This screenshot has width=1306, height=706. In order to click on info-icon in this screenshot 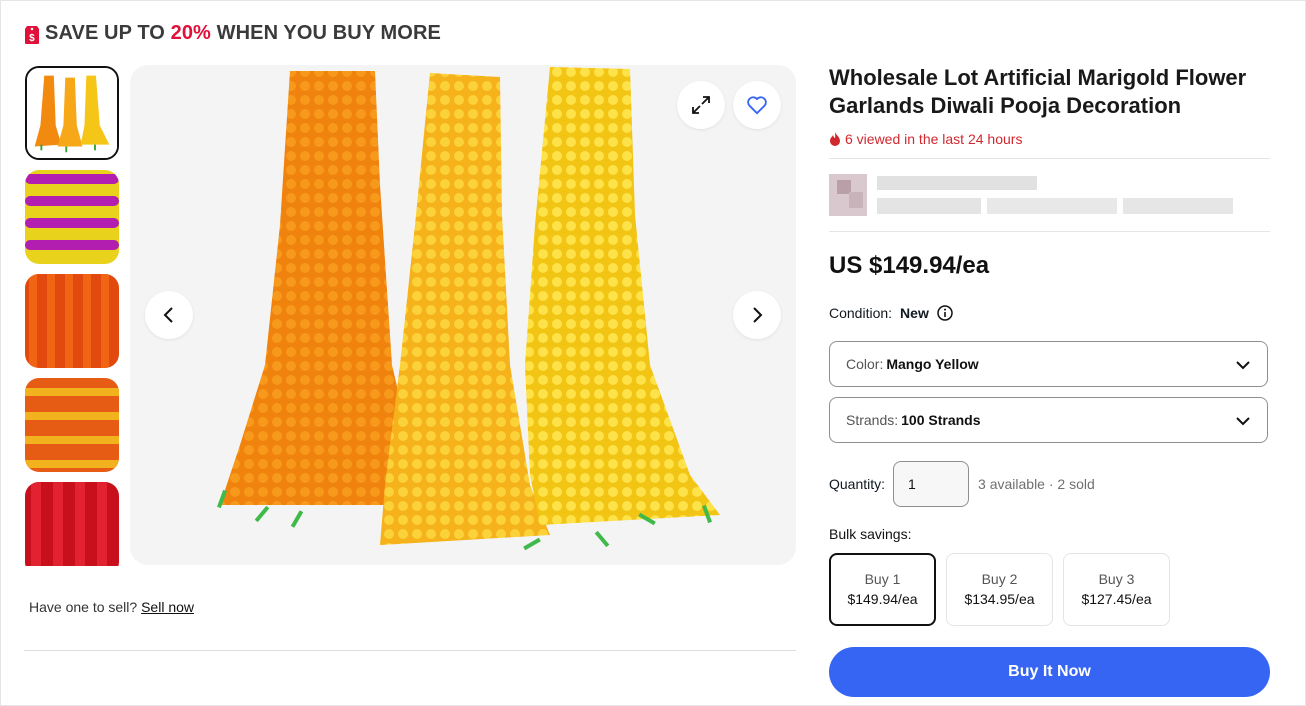, I will do `click(945, 313)`.